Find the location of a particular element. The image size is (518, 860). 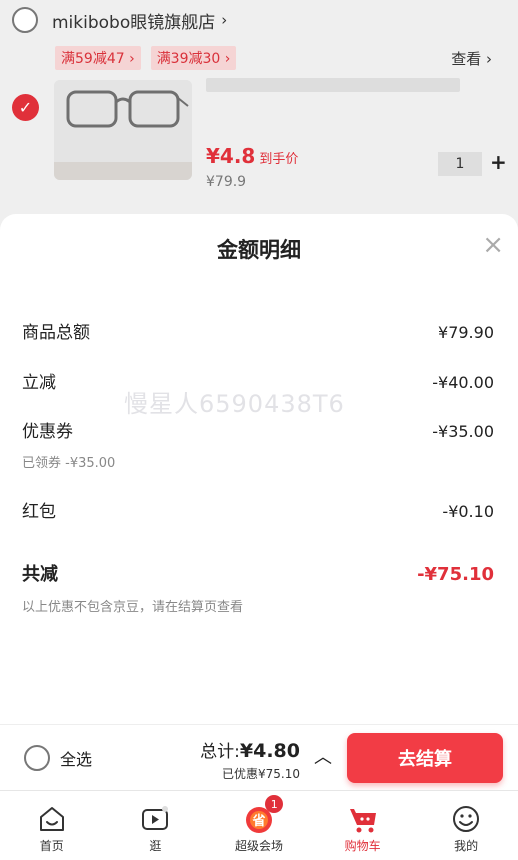

promo-tag: 满39减30 › is located at coordinates (193, 58).